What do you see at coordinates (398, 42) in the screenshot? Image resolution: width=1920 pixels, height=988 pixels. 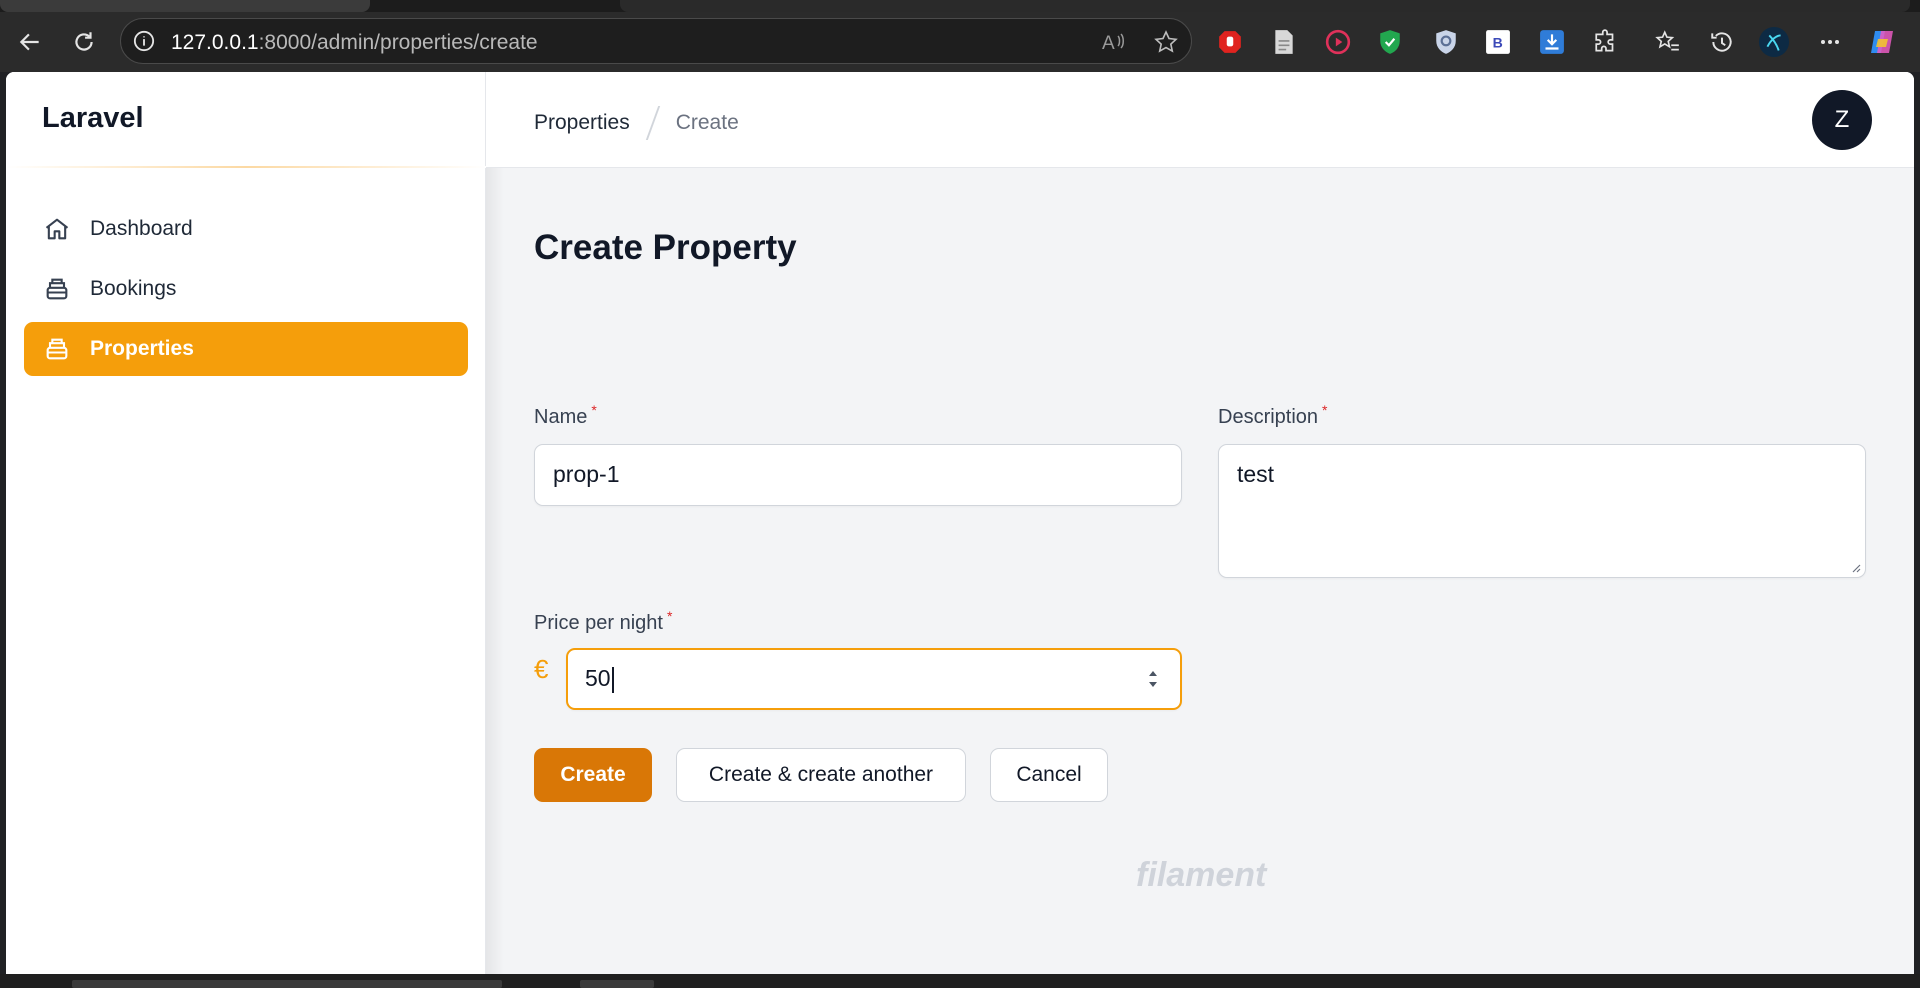 I see `url-path: :8000/admin/properties/create` at bounding box center [398, 42].